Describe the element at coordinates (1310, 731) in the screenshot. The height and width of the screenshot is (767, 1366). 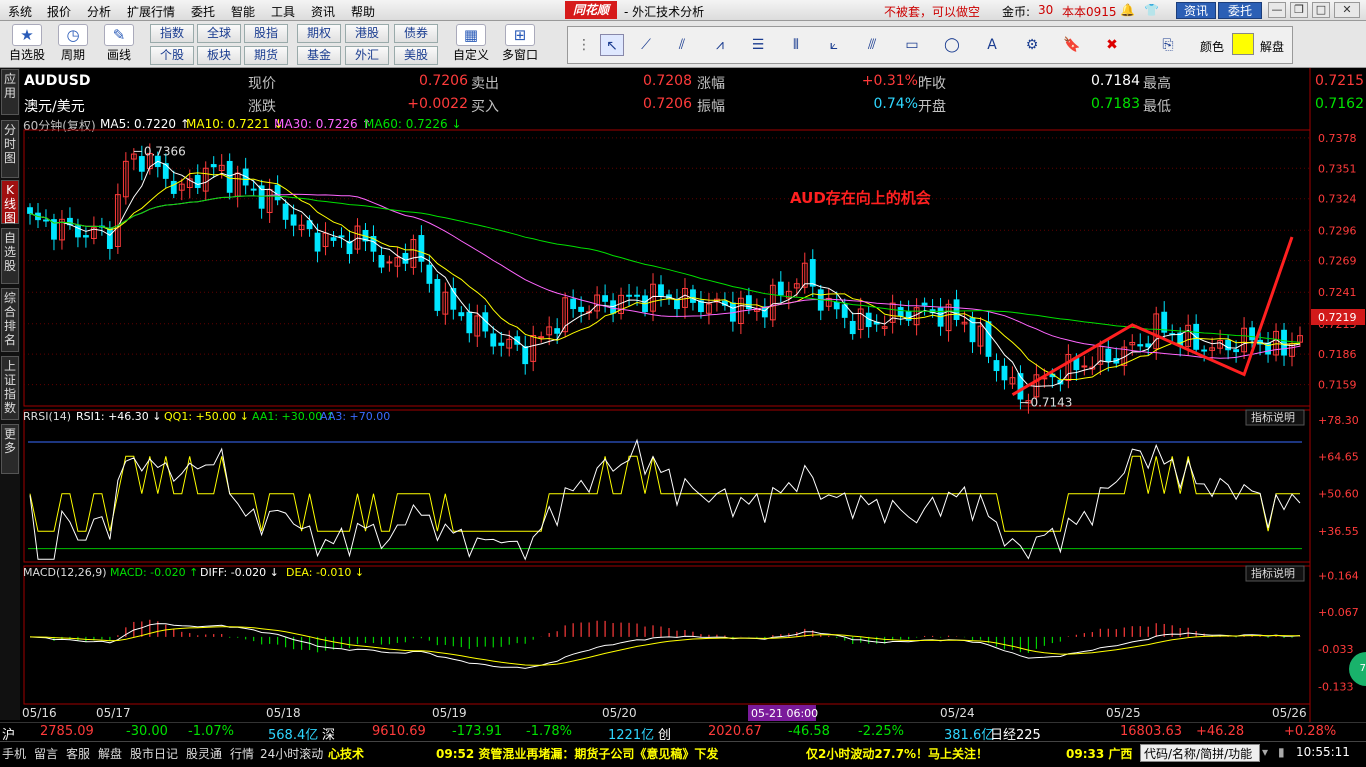
I see `nikkei-pct: +0.28%` at that location.